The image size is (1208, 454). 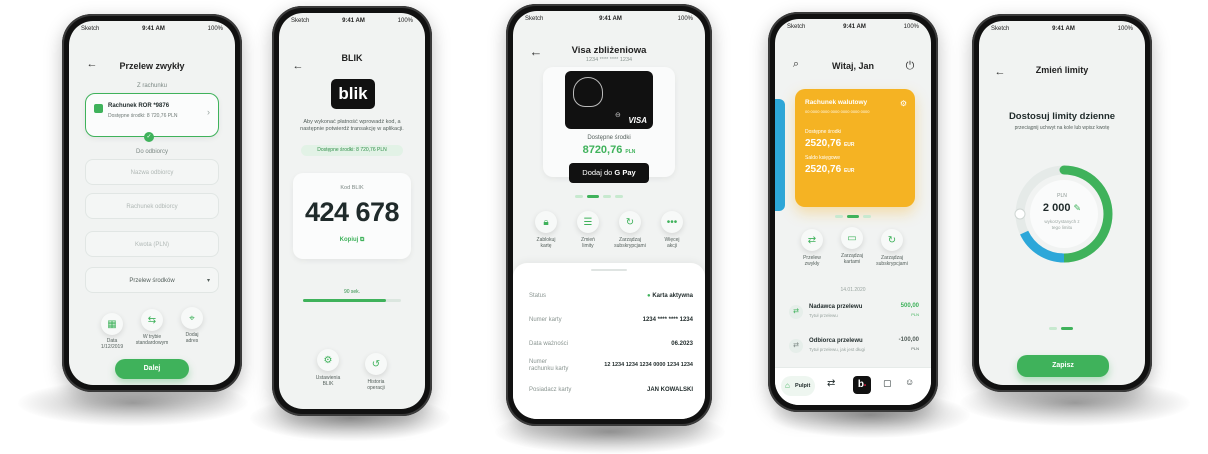 What do you see at coordinates (682, 344) in the screenshot?
I see `expiry-row-value: 06.2023` at bounding box center [682, 344].